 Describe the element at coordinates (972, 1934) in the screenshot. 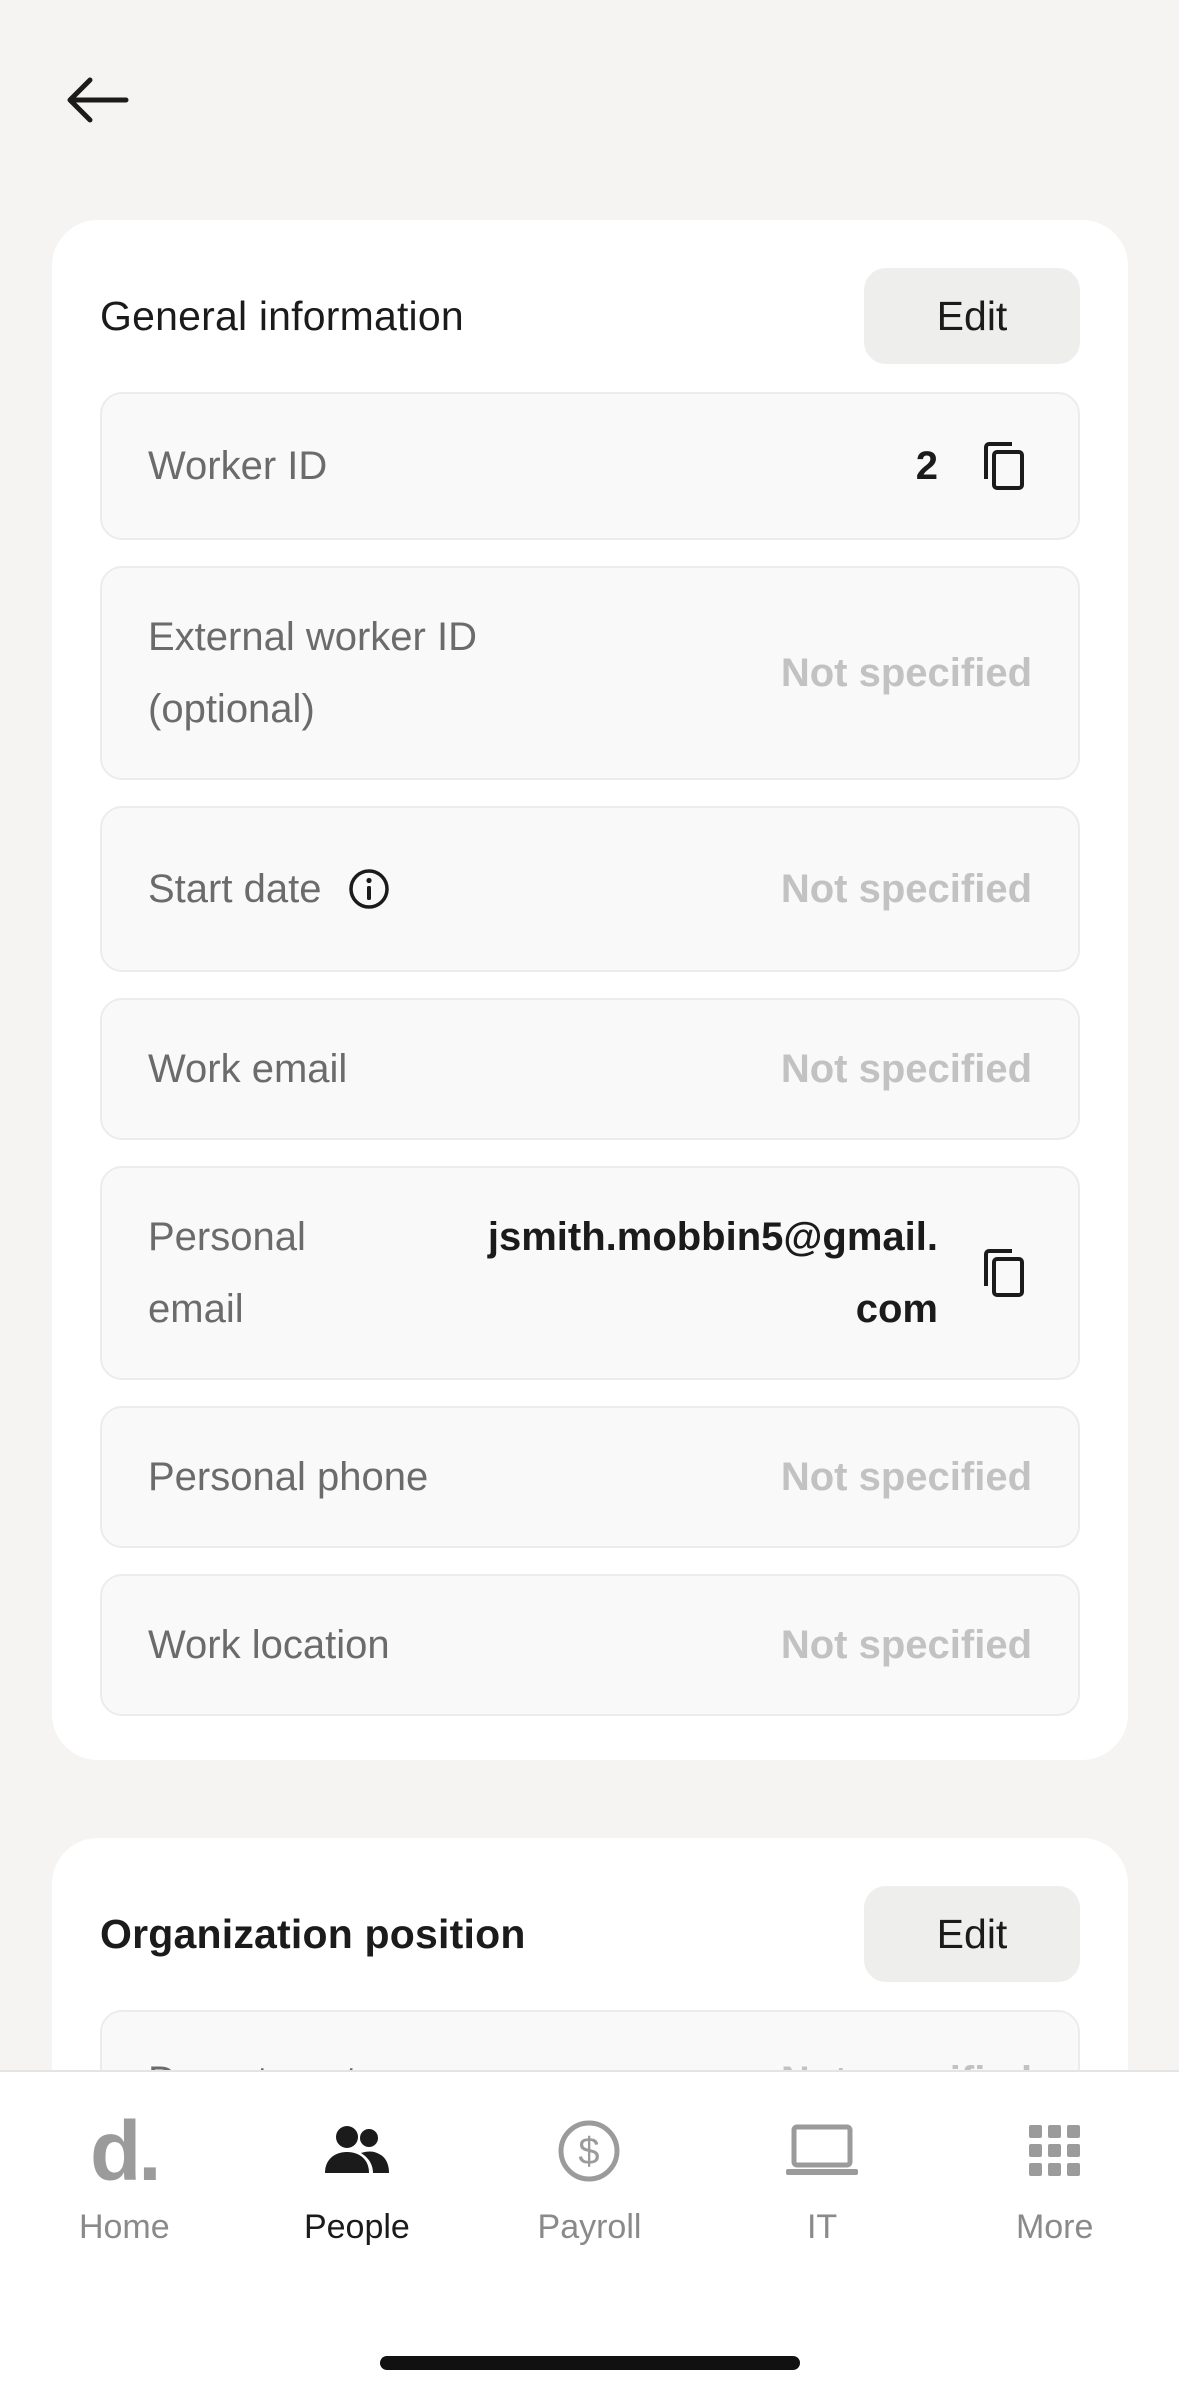

I see `edit-organization-button: Edit` at that location.